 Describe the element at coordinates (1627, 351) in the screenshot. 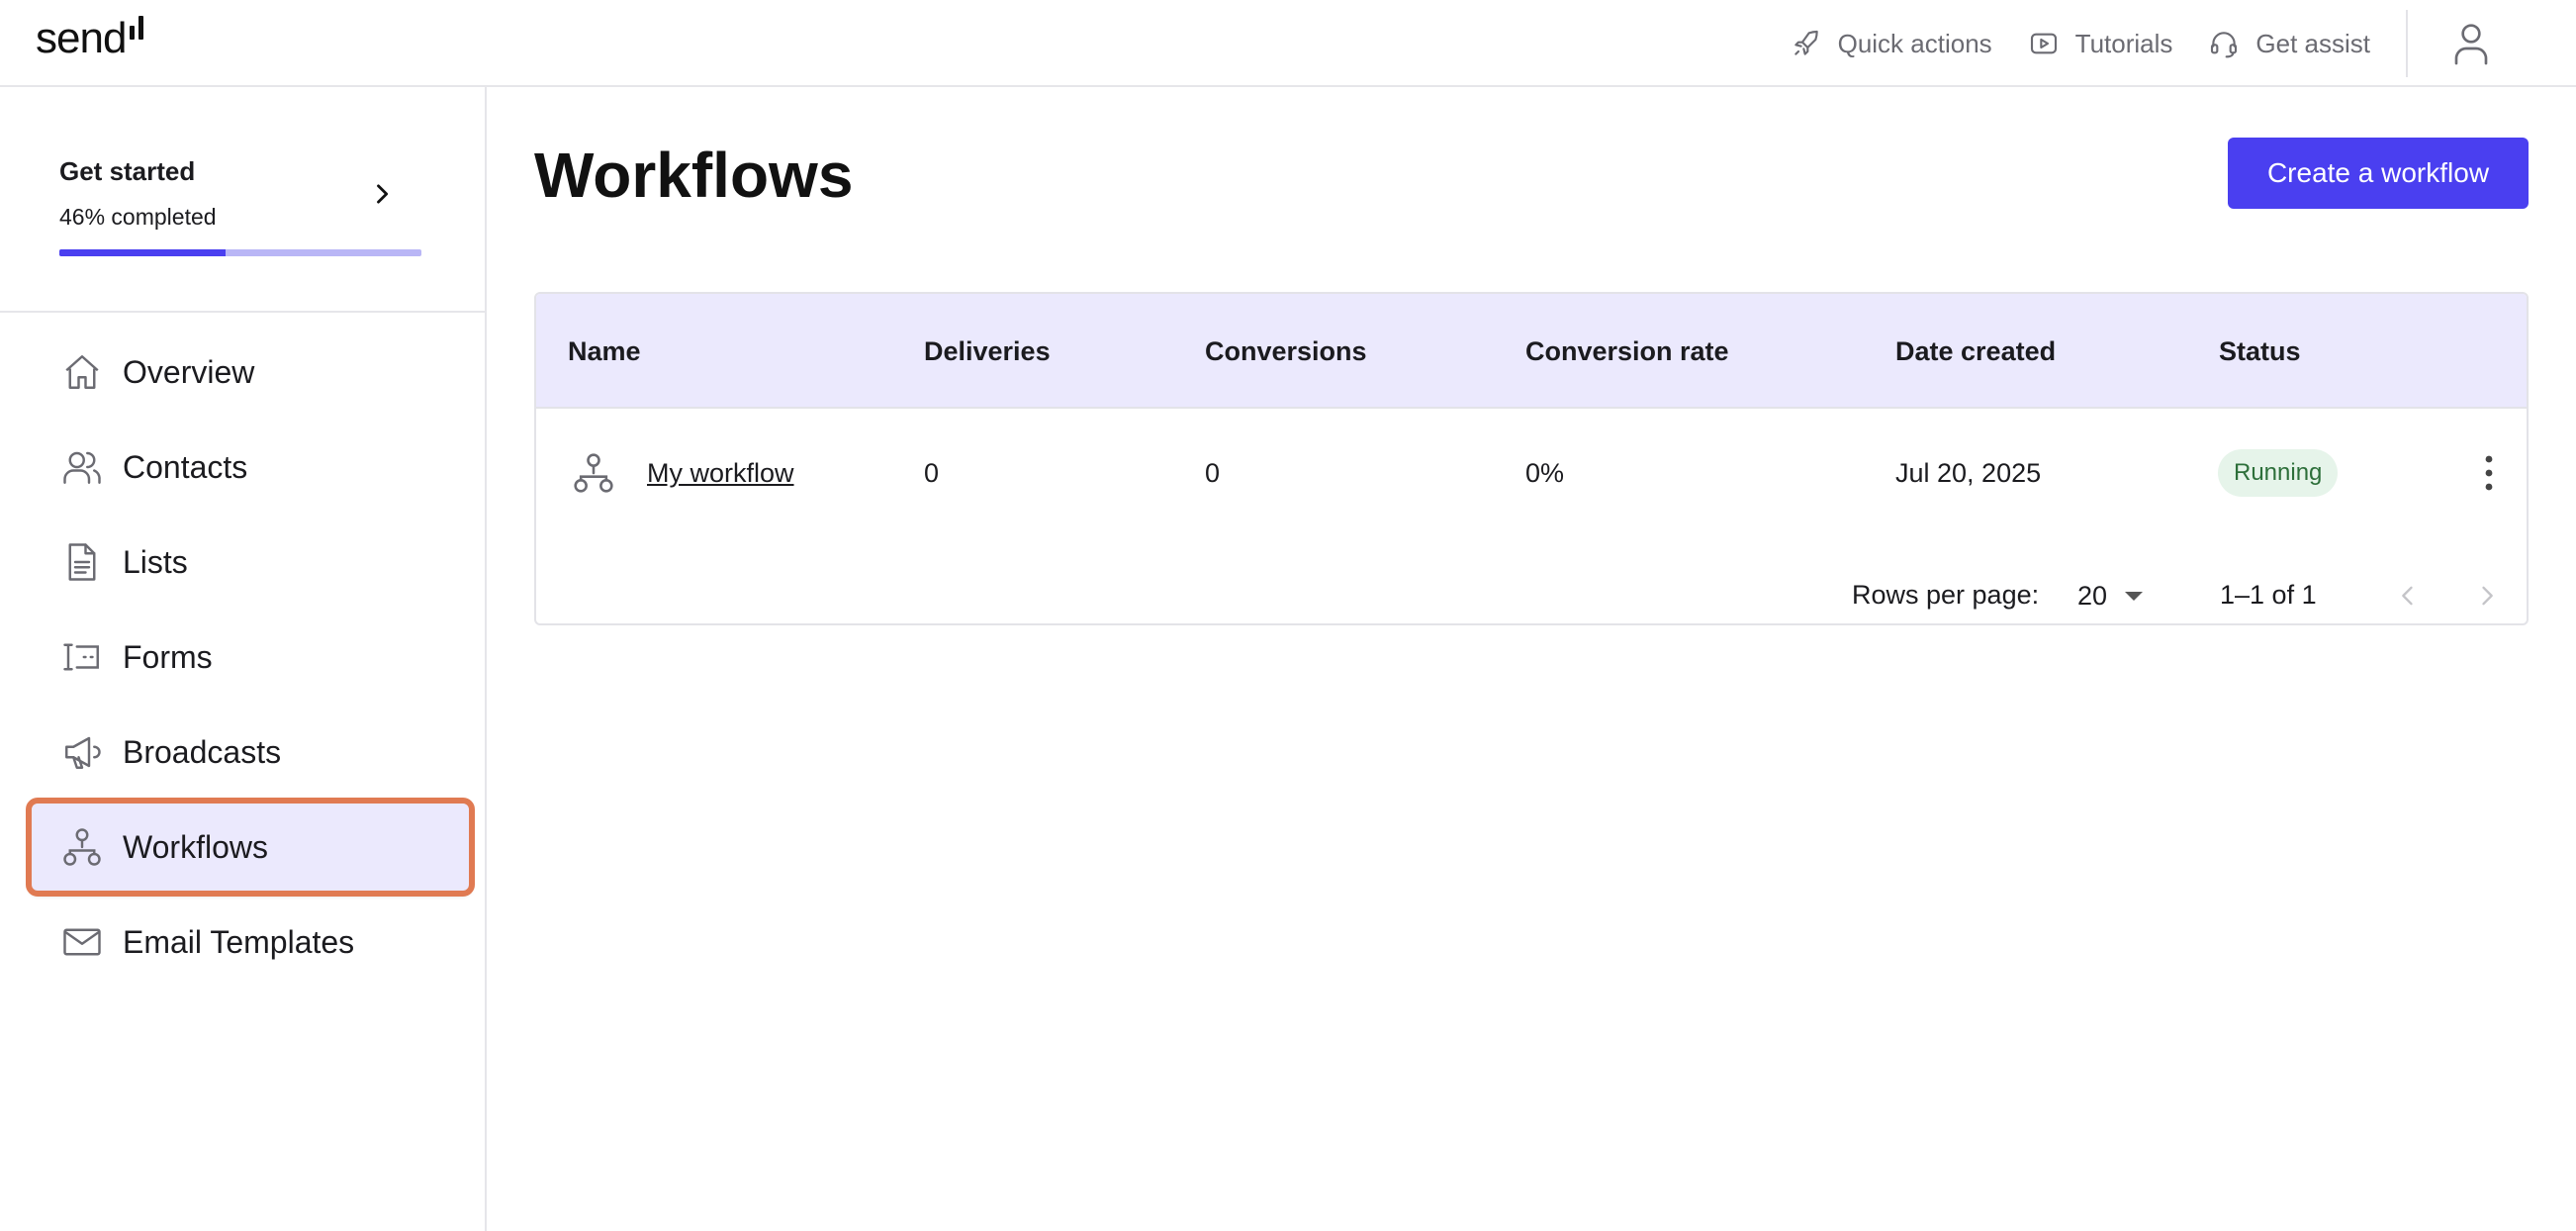

I see `column-header-conversion-rate: Conversion rate` at that location.